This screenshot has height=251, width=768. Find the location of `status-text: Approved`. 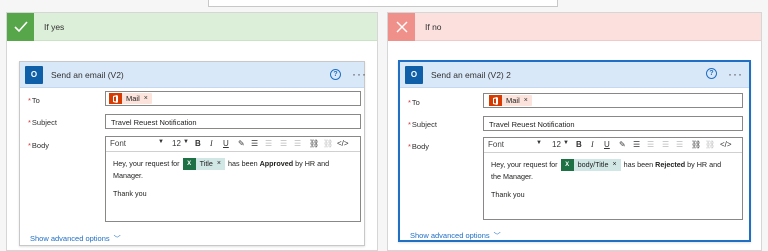

status-text: Approved is located at coordinates (276, 163).